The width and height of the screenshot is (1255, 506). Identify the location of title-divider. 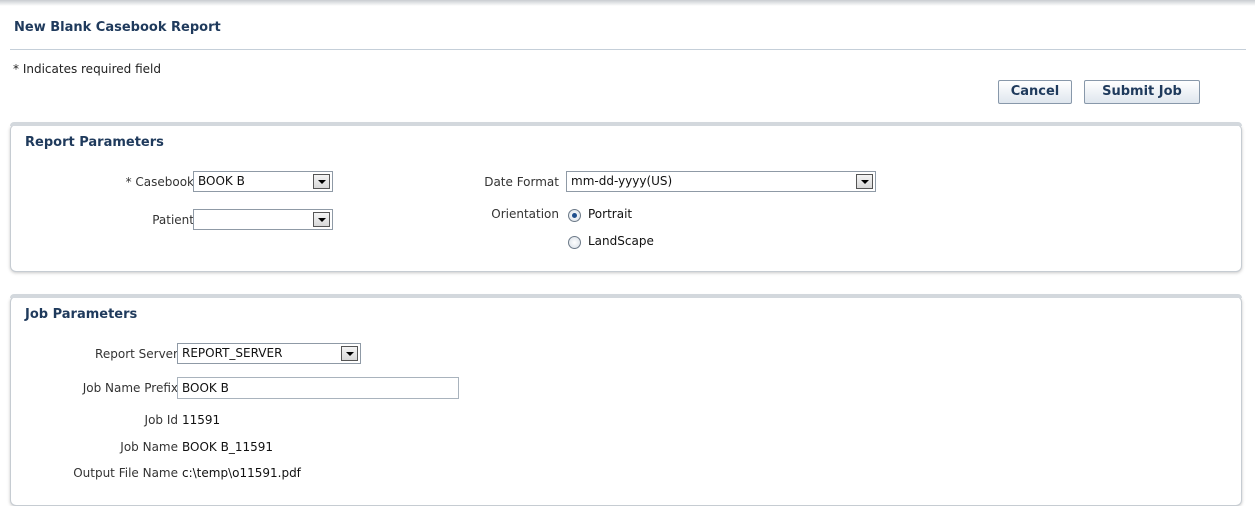
(628, 49).